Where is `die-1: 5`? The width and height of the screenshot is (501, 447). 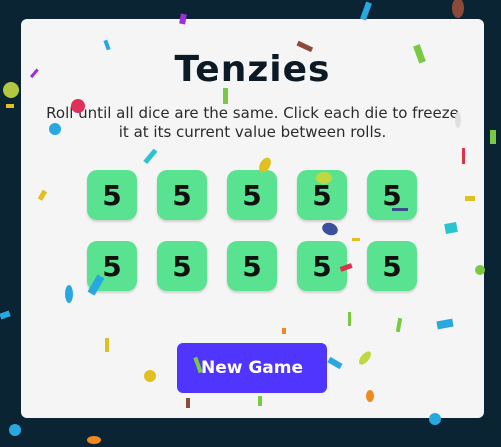
die-1: 5 is located at coordinates (112, 195).